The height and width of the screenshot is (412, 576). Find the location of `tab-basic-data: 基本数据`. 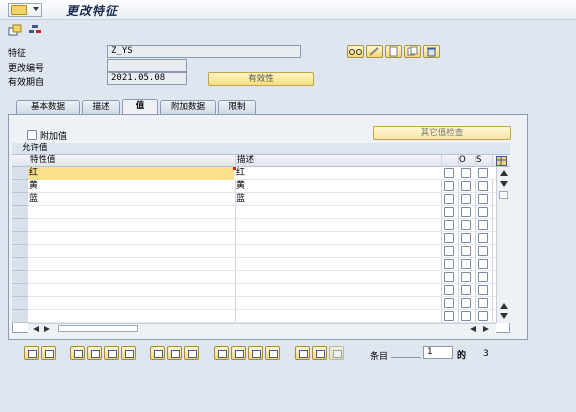

tab-basic-data: 基本数据 is located at coordinates (48, 107).